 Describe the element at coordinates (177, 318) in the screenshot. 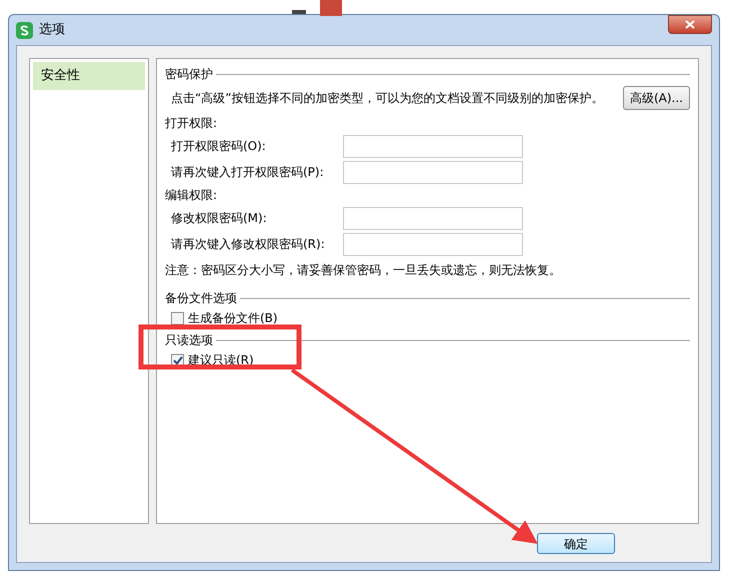

I see `checkbox` at that location.